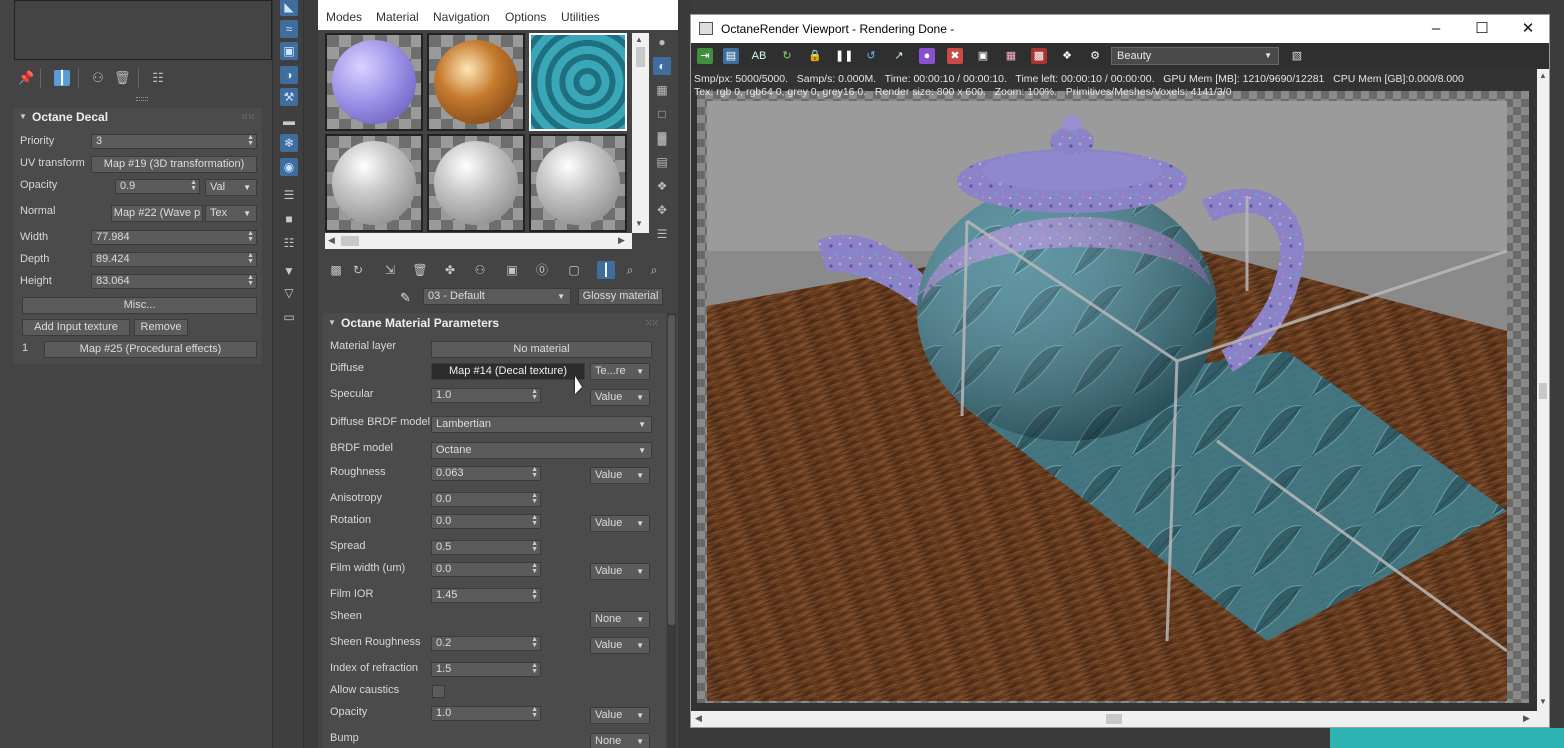  I want to click on diffuse-brdf-dropdown: Lambertian ▼, so click(541, 424).